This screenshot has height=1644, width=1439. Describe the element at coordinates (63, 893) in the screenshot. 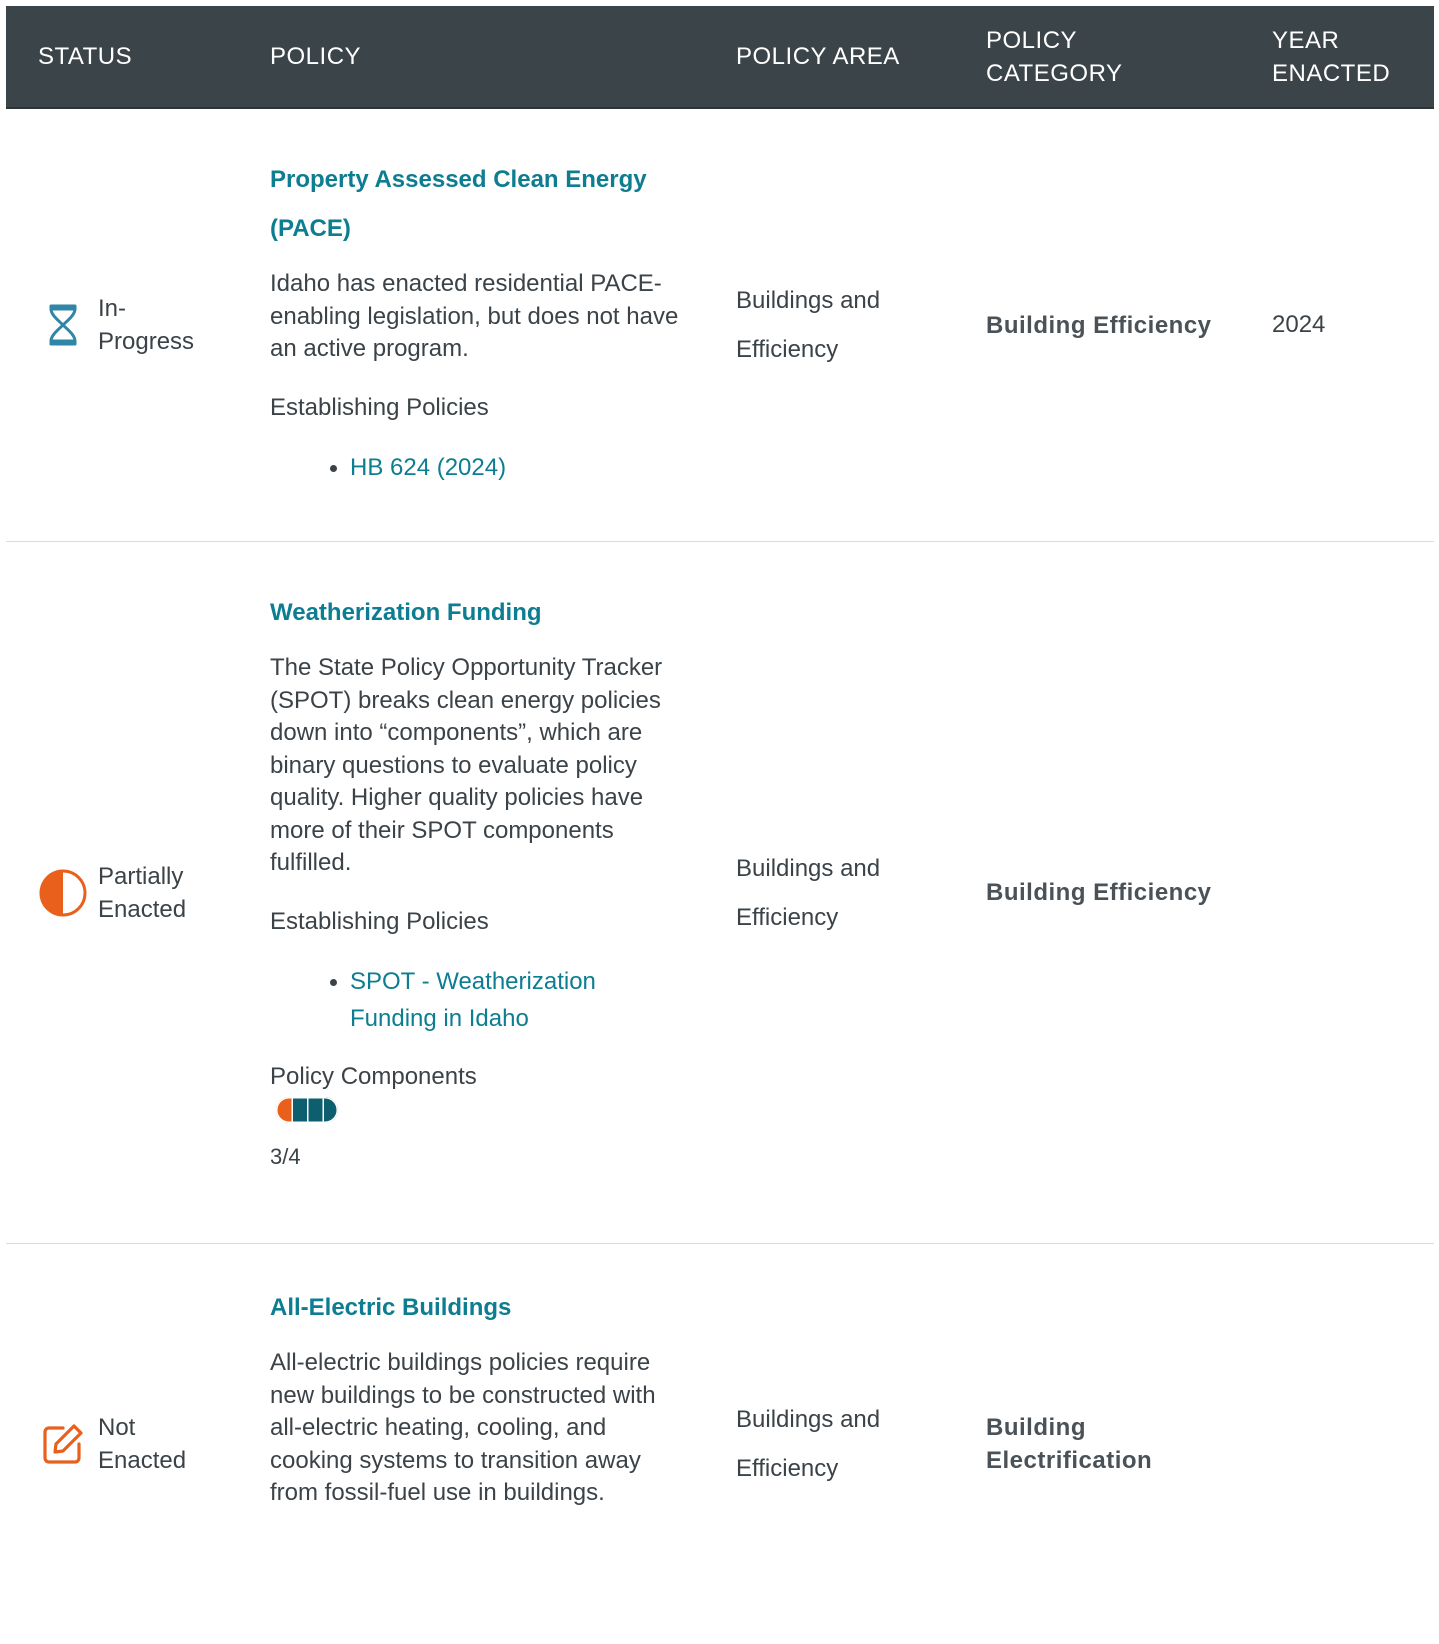

I see `half-circle-icon` at that location.